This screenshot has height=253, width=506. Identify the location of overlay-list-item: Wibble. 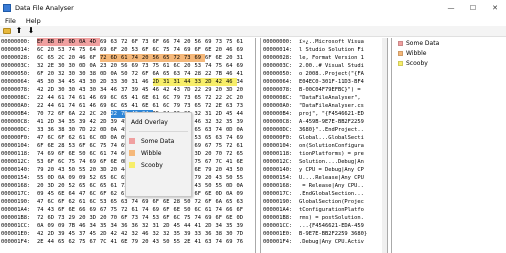
(449, 53).